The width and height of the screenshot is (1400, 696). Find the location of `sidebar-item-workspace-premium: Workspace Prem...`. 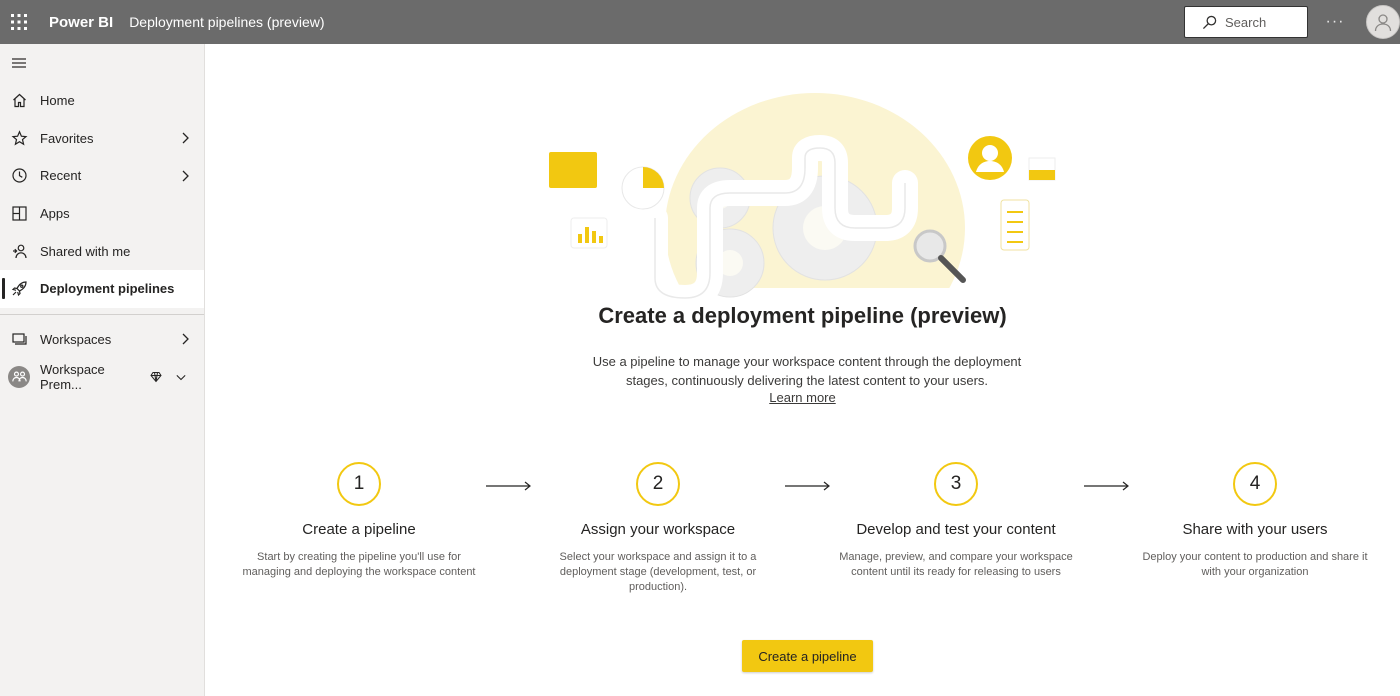

sidebar-item-workspace-premium: Workspace Prem... is located at coordinates (102, 377).